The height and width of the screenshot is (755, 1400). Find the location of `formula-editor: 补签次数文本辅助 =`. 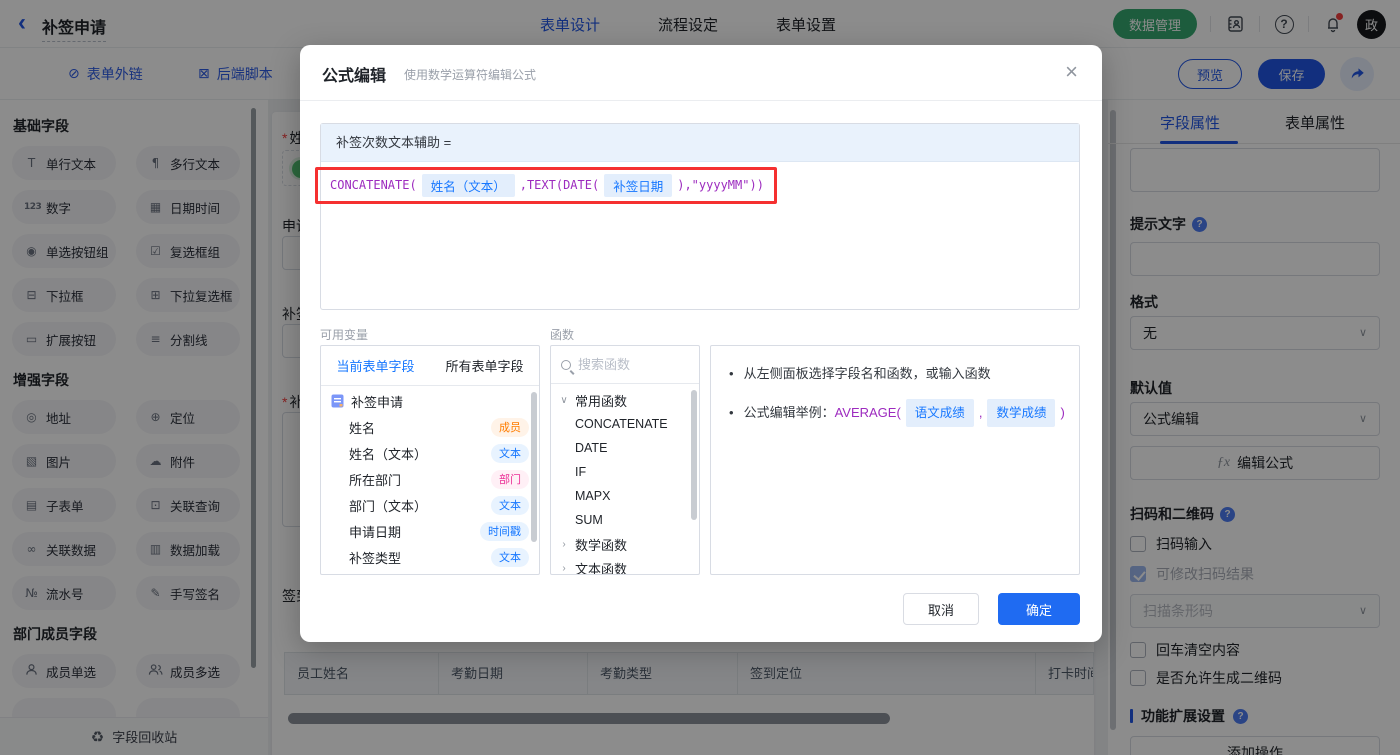

formula-editor: 补签次数文本辅助 = is located at coordinates (700, 216).